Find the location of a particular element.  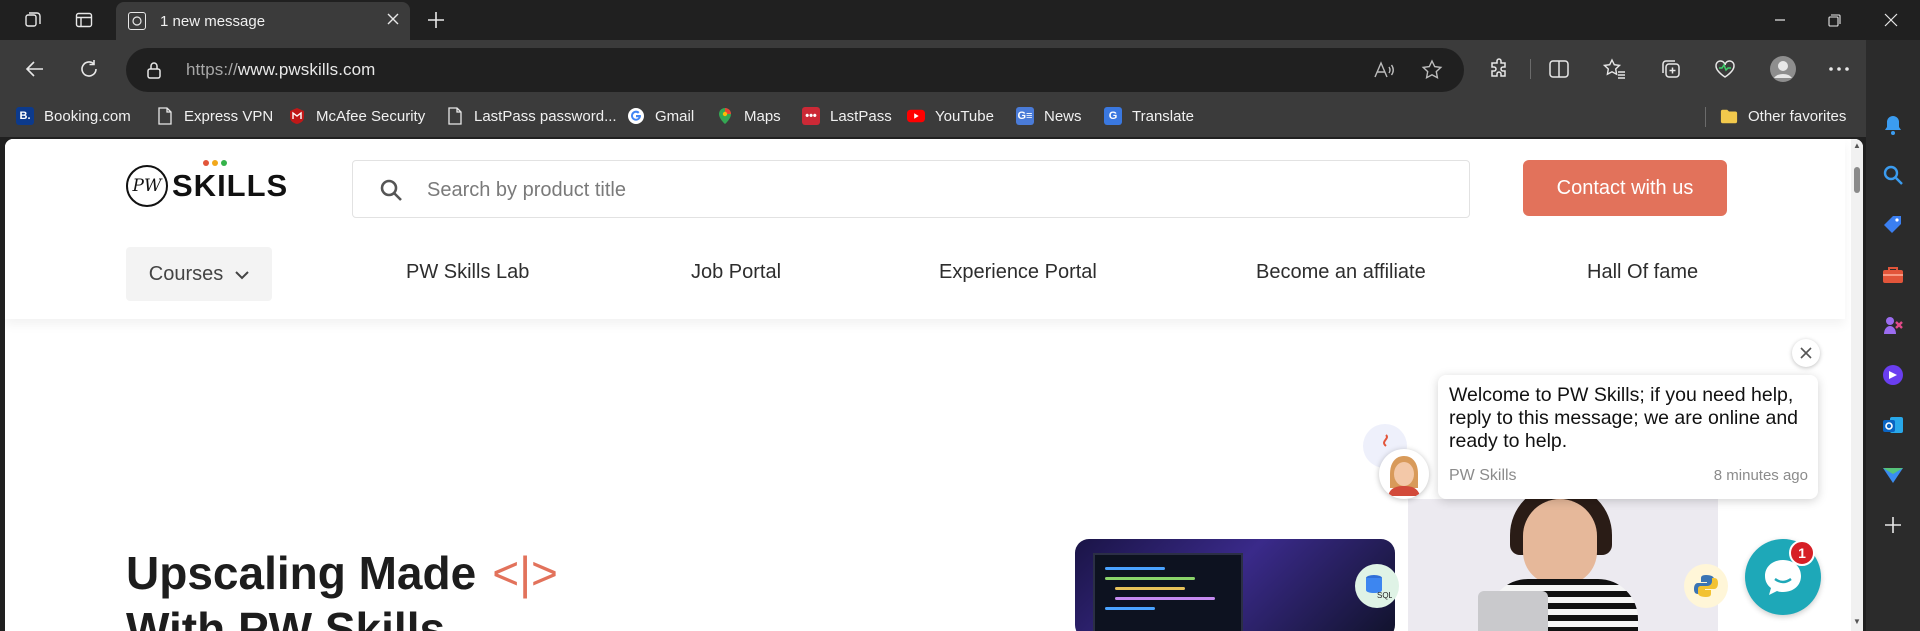

news-icon: G≡ is located at coordinates (1025, 116).